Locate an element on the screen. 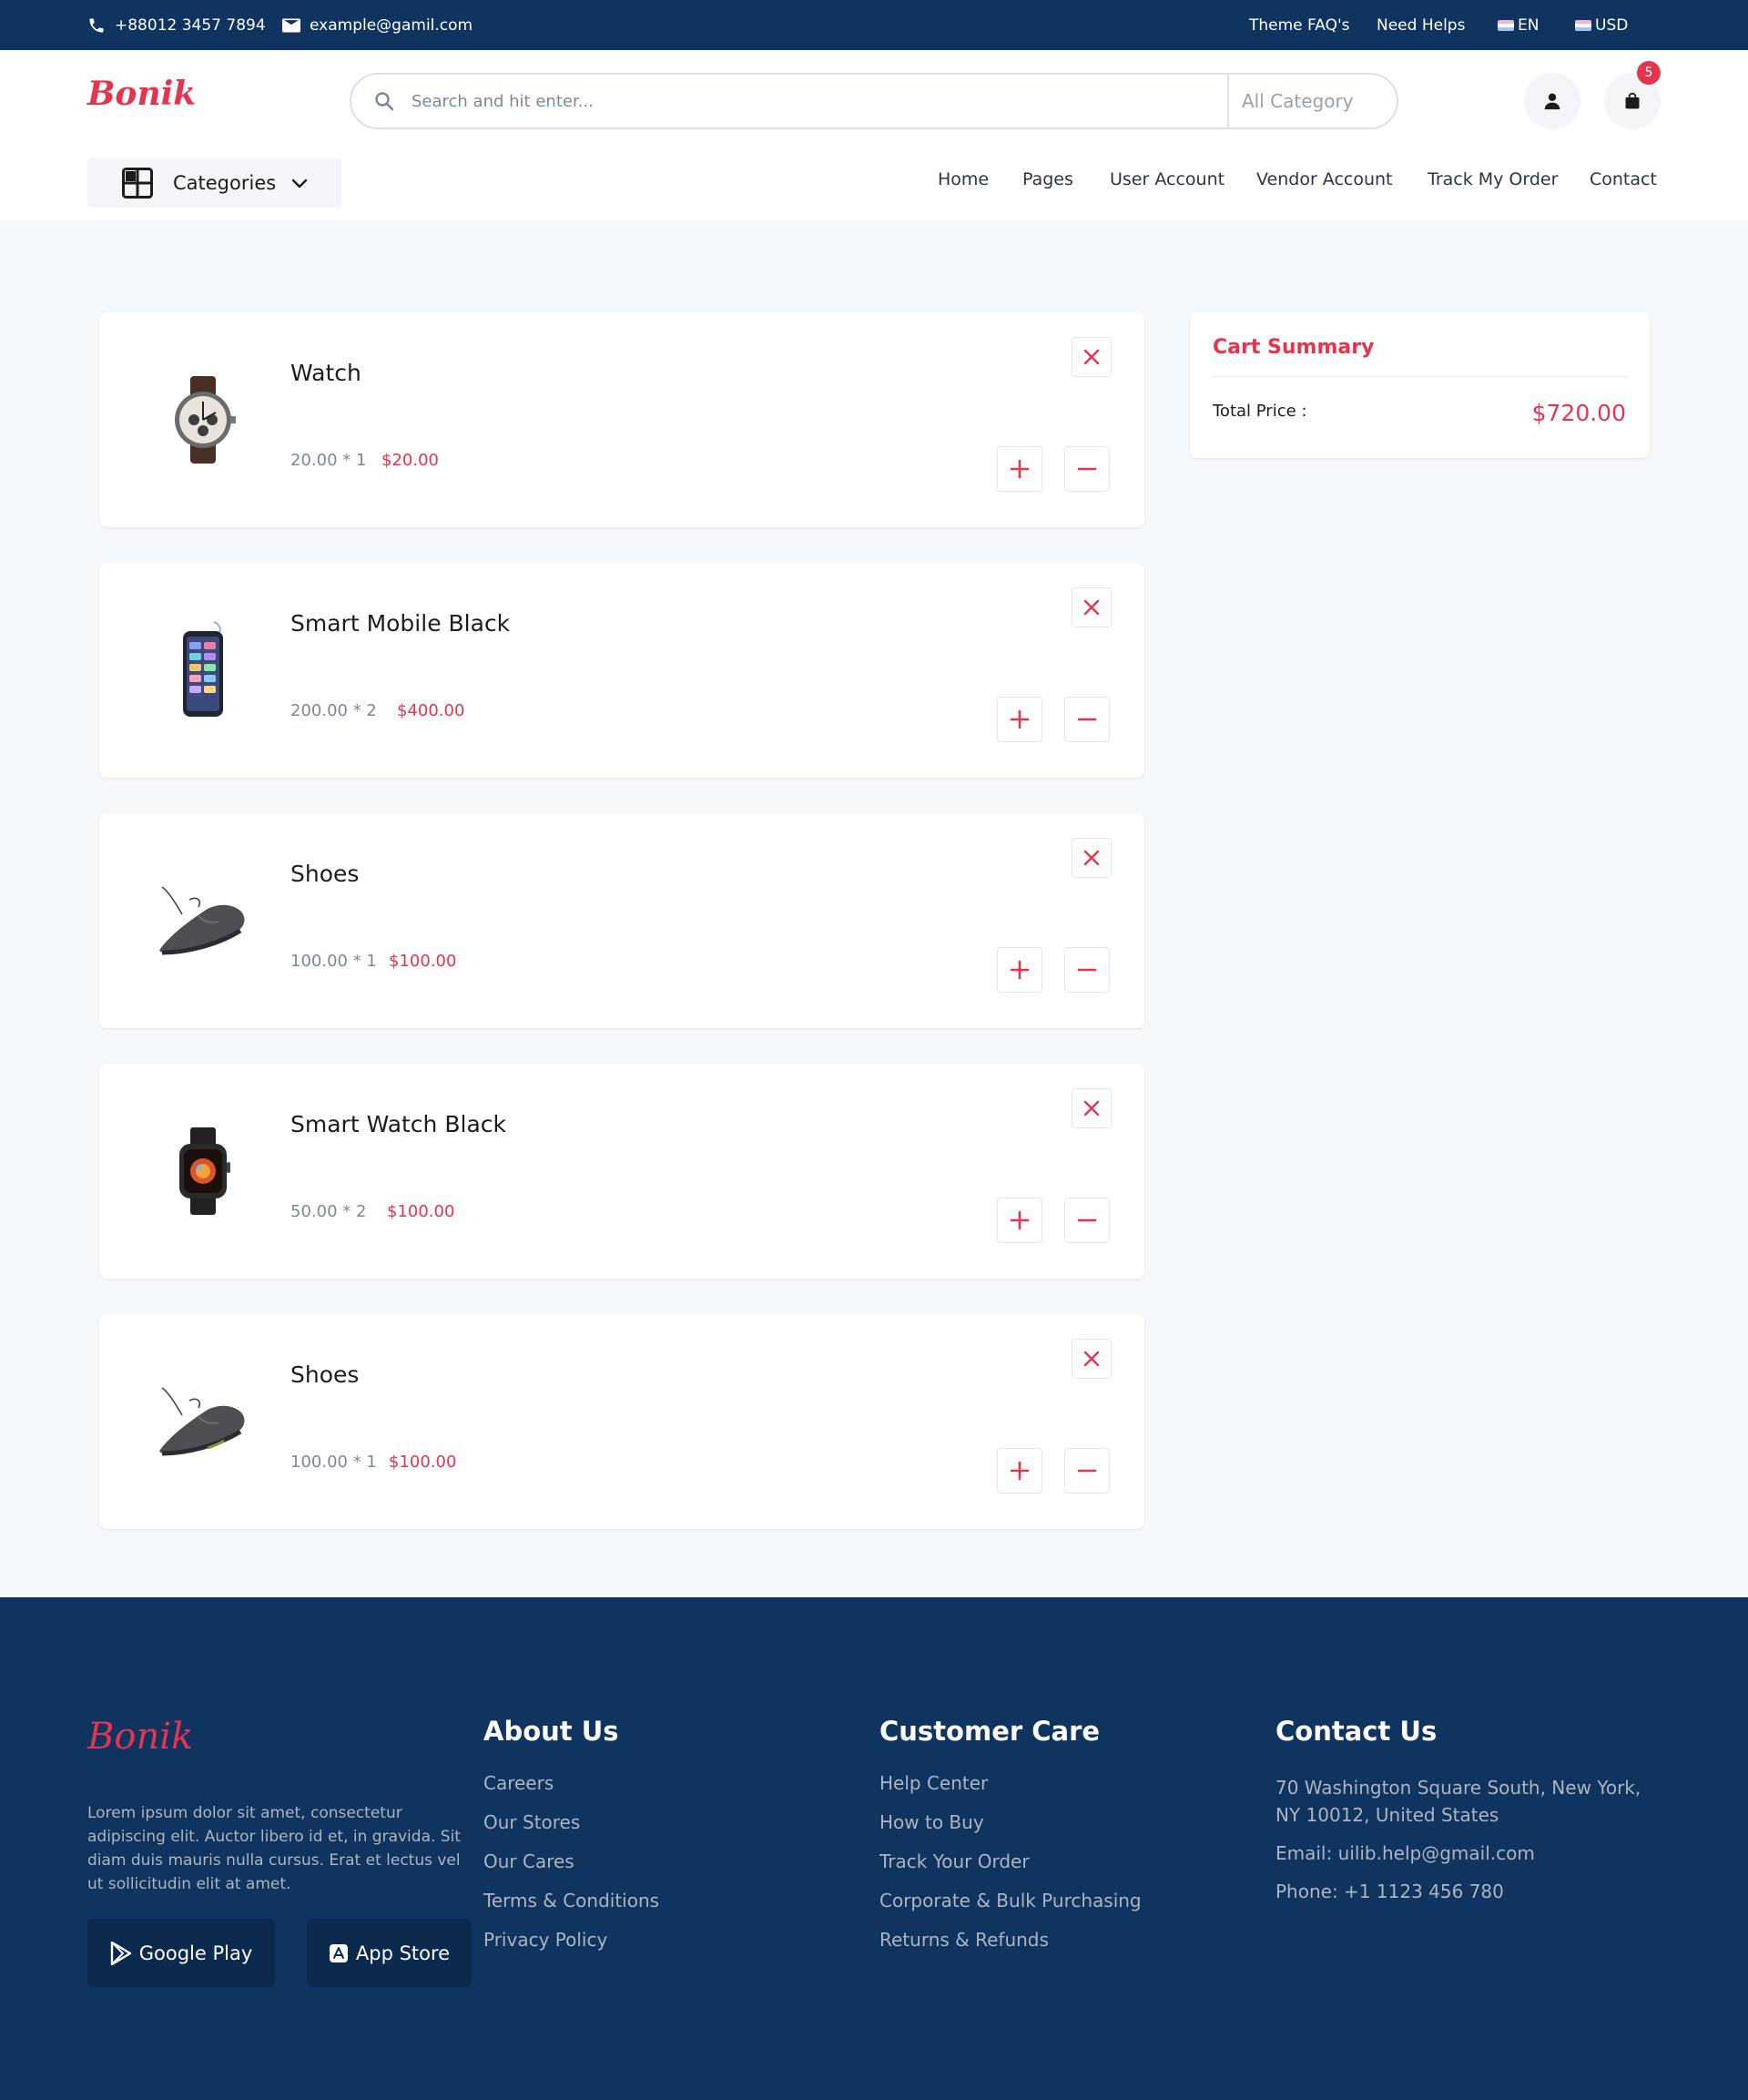 This screenshot has height=2100, width=1748. product-name: Smart Mobile Black is located at coordinates (400, 623).